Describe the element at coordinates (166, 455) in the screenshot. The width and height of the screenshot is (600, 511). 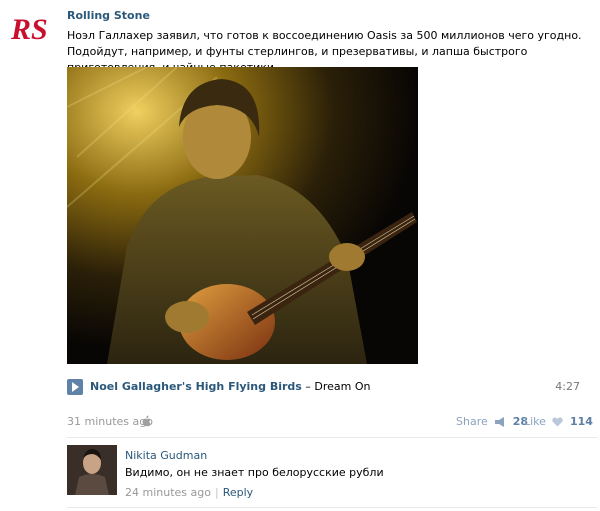
I see `comment-author: Nikita Gudman` at that location.